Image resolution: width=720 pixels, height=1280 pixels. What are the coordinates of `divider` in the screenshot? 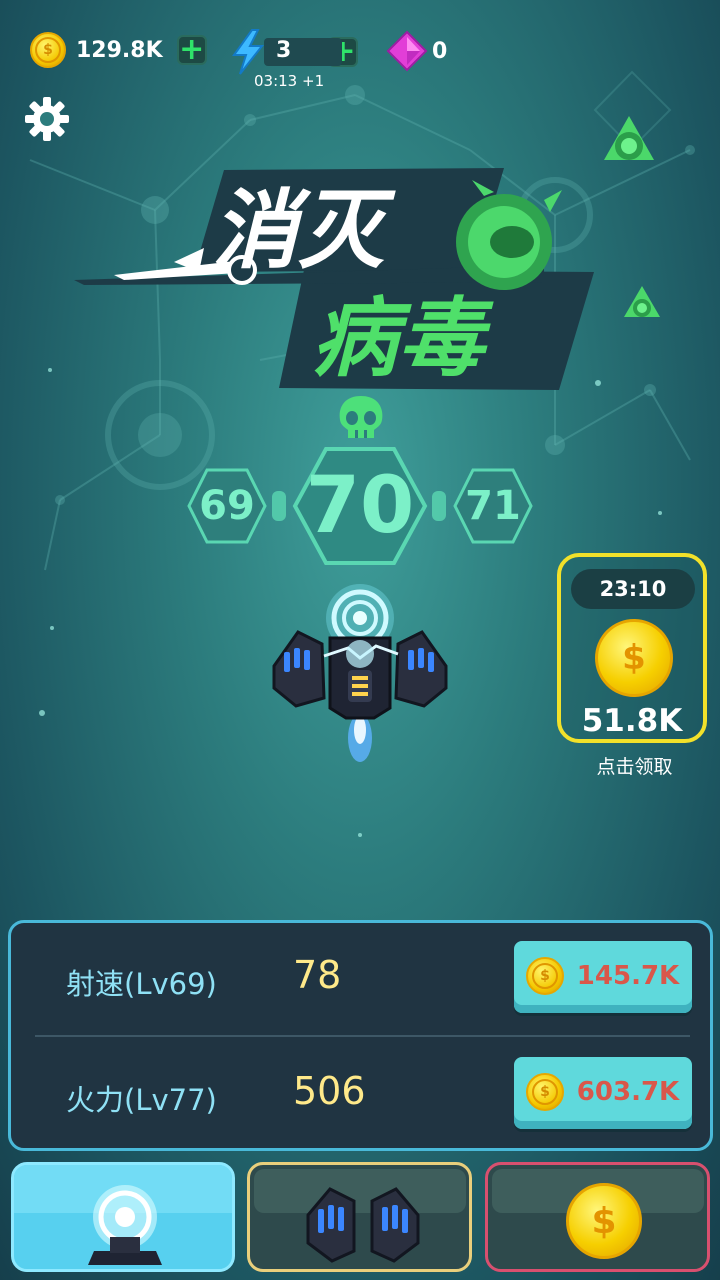 It's located at (362, 1036).